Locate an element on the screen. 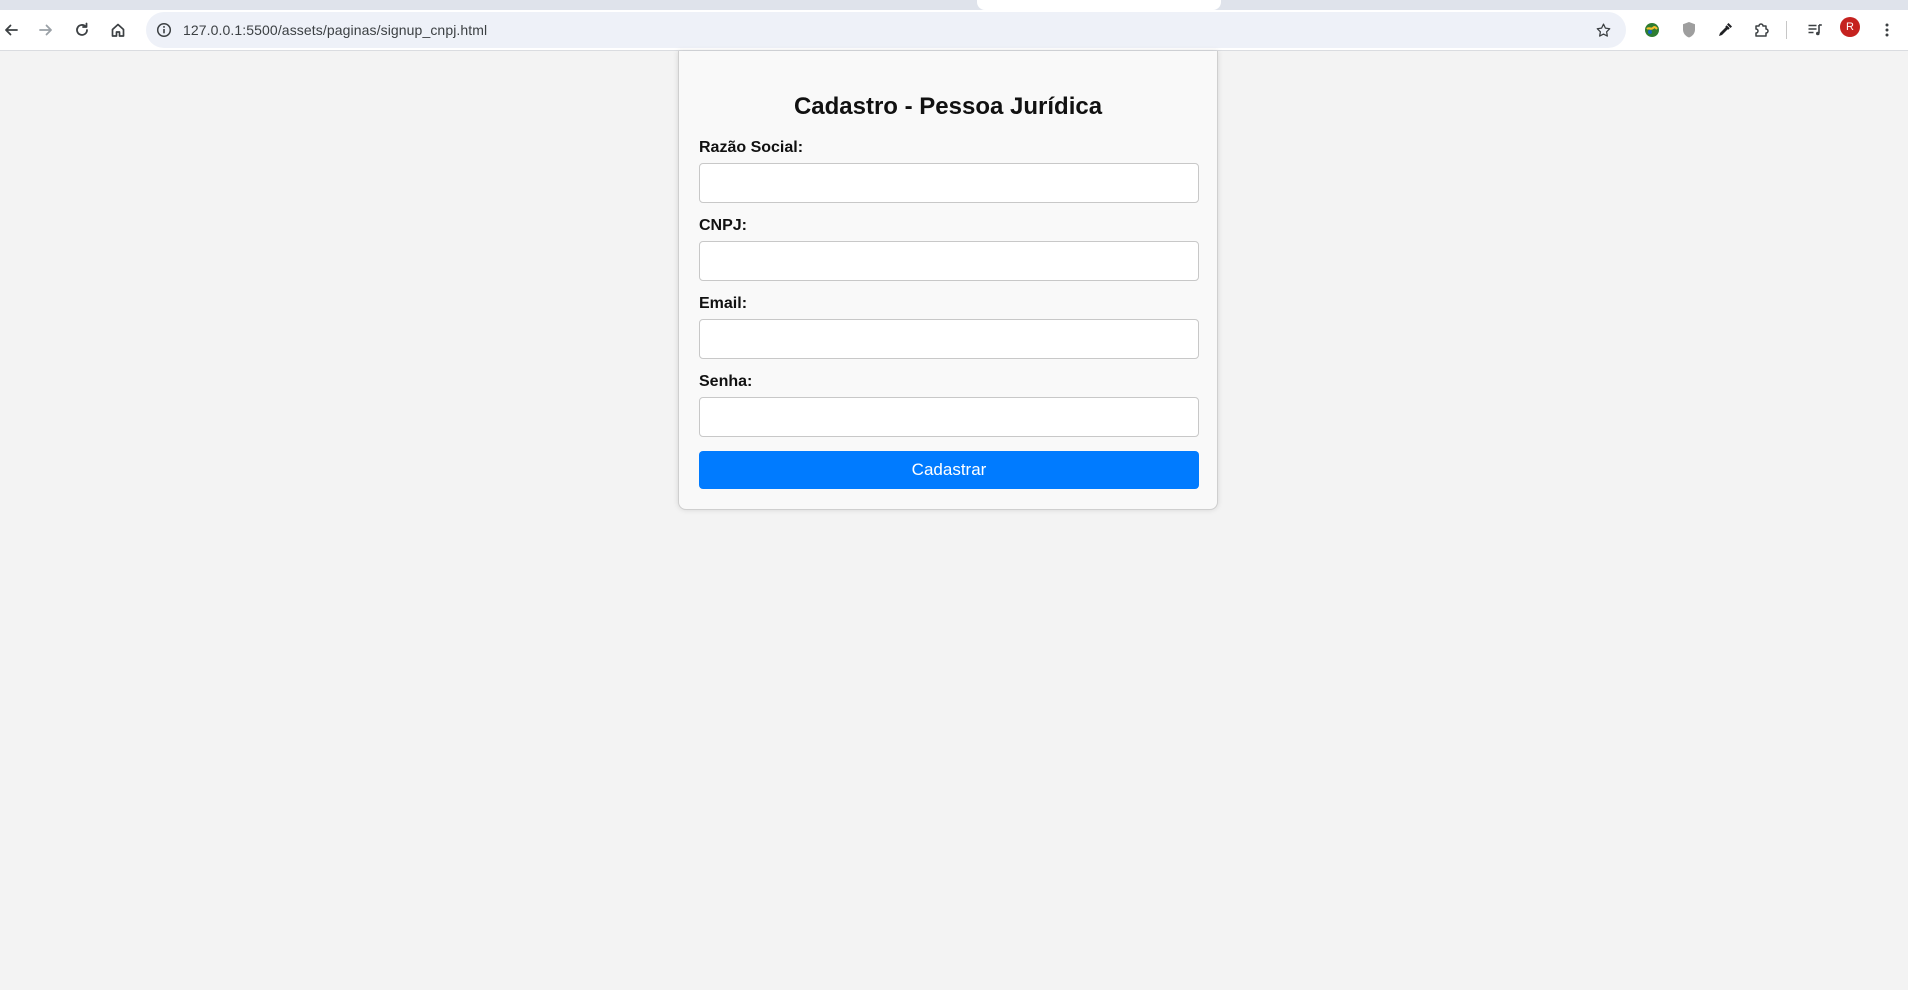 The width and height of the screenshot is (1908, 990). profile-avatar: R is located at coordinates (1850, 27).